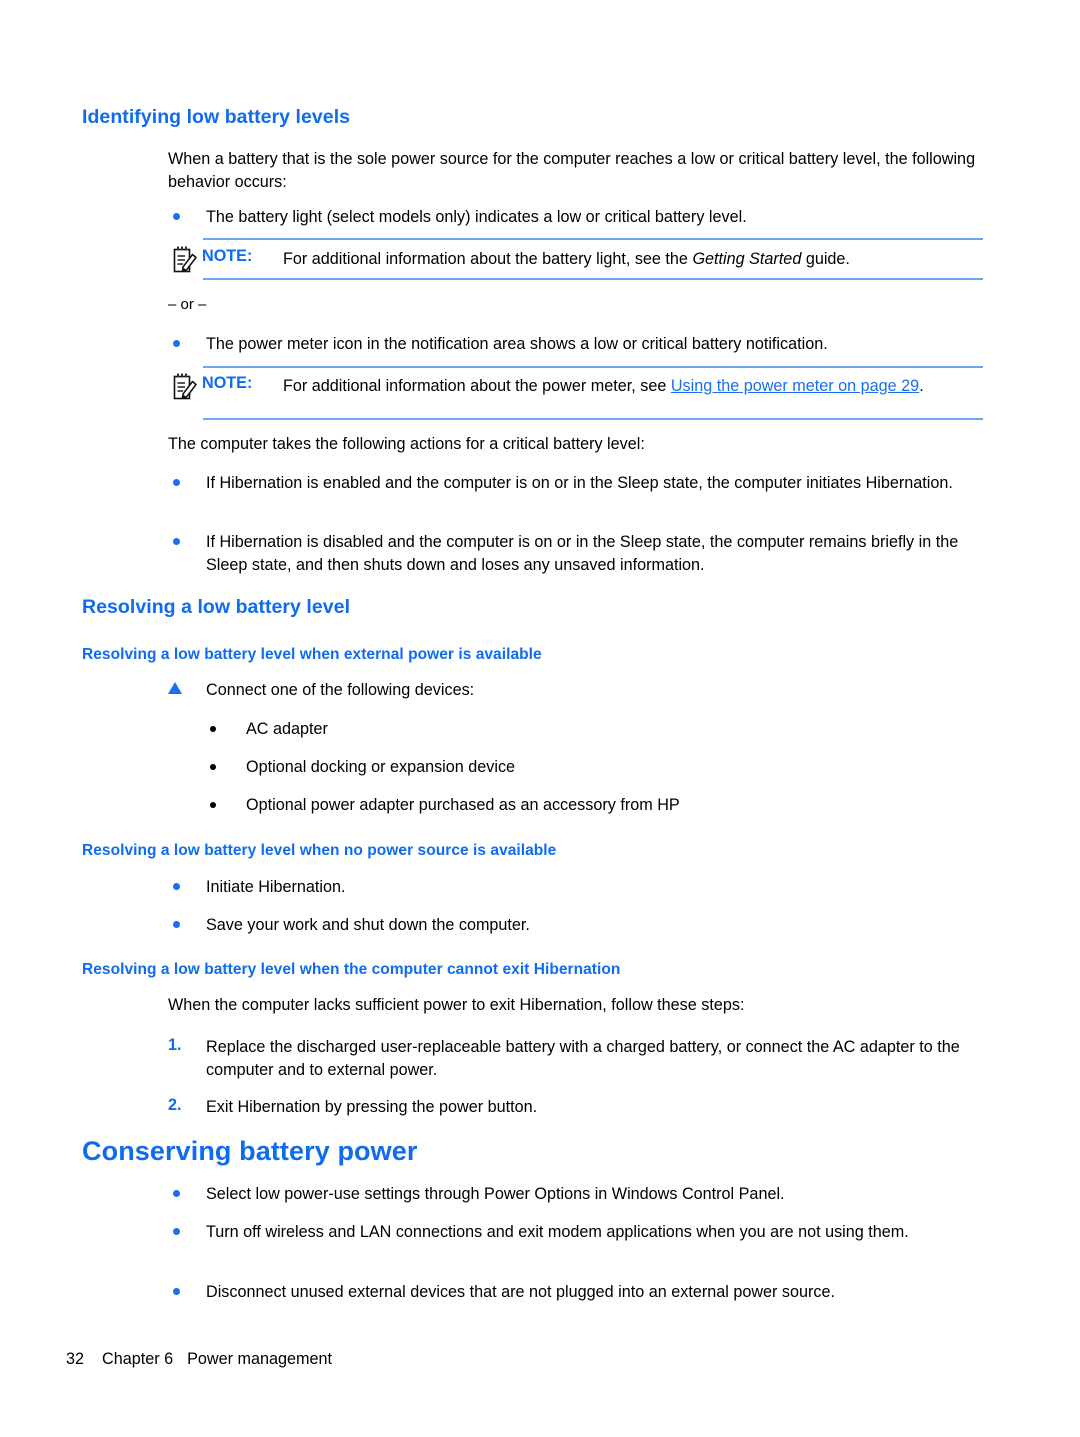 Image resolution: width=1080 pixels, height=1437 pixels. What do you see at coordinates (75, 1359) in the screenshot?
I see `footer-page-number: 32` at bounding box center [75, 1359].